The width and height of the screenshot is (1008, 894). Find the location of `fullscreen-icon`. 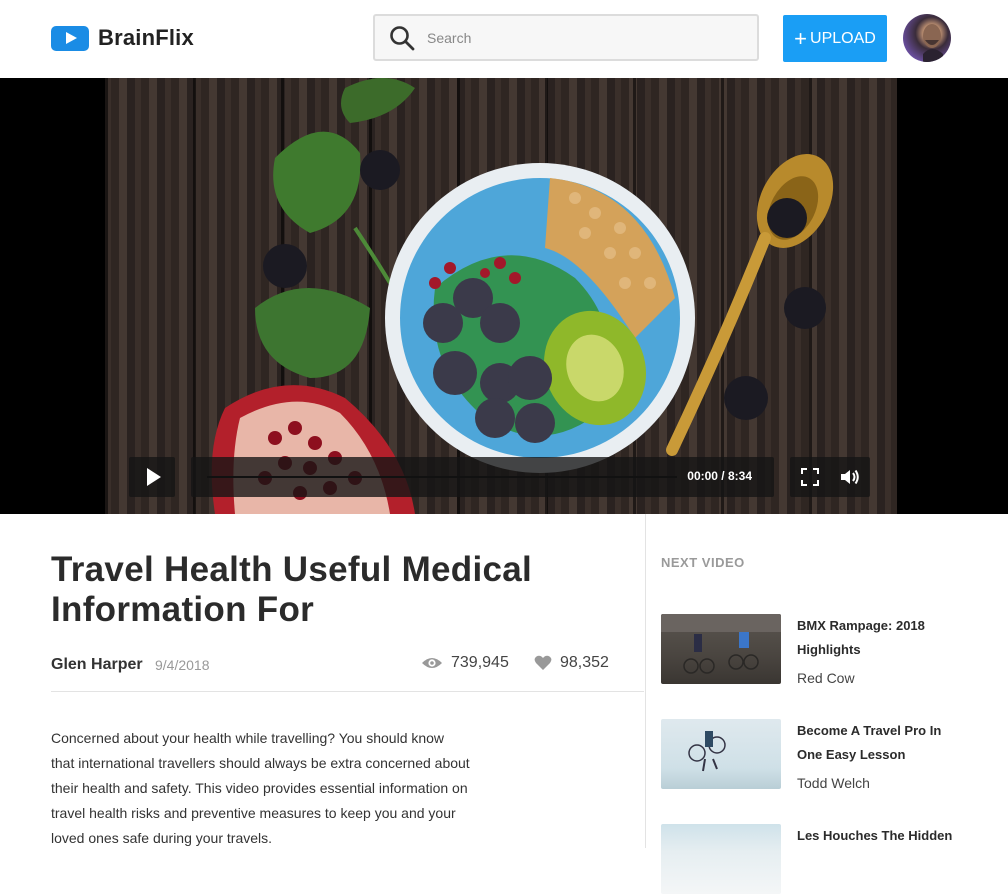

fullscreen-icon is located at coordinates (809, 477).